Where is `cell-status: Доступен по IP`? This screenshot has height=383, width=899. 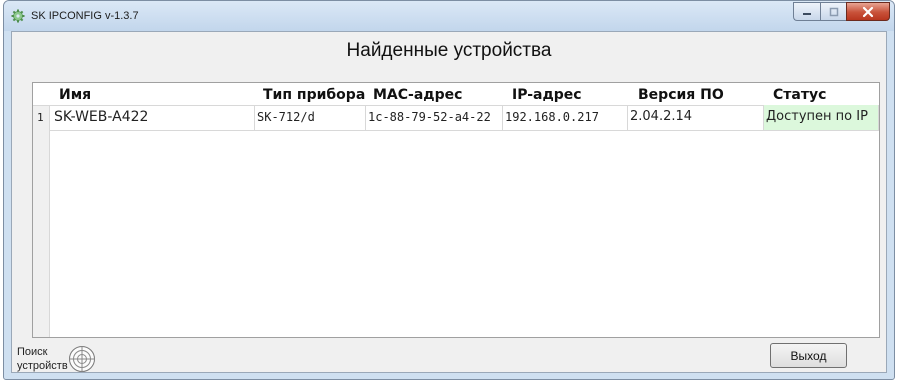 cell-status: Доступен по IP is located at coordinates (821, 118).